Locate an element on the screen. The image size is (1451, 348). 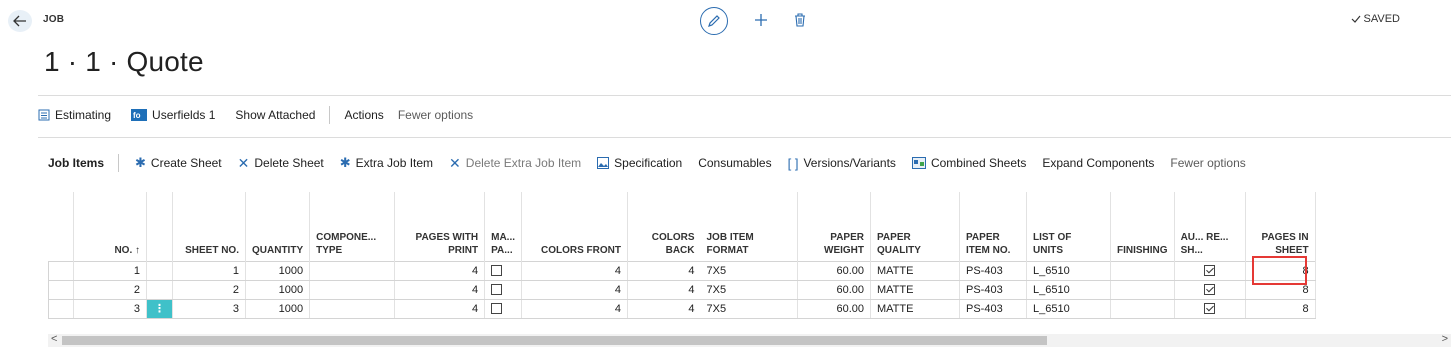
edit-button is located at coordinates (714, 21).